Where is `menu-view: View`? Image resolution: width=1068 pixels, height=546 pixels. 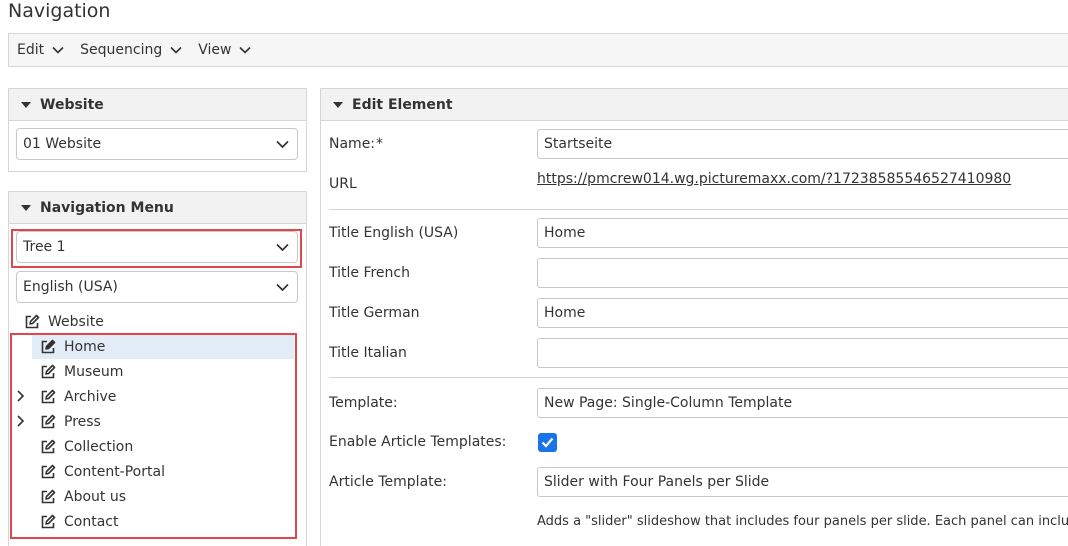 menu-view: View is located at coordinates (225, 50).